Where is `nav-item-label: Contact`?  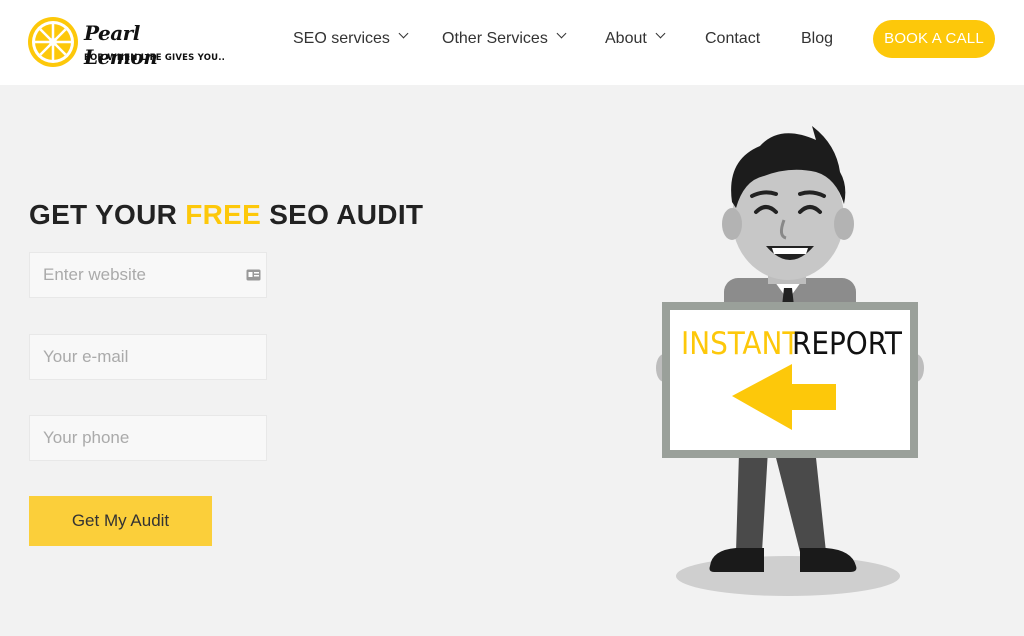
nav-item-label: Contact is located at coordinates (733, 38).